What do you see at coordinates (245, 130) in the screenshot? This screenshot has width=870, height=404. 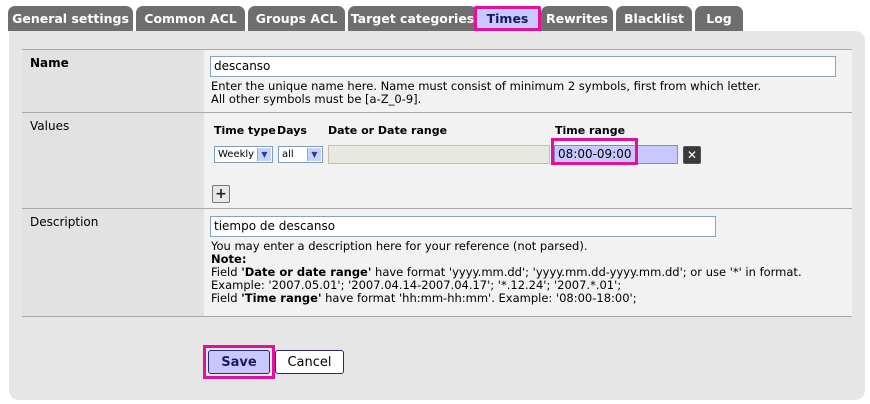 I see `time-type-header: Time type` at bounding box center [245, 130].